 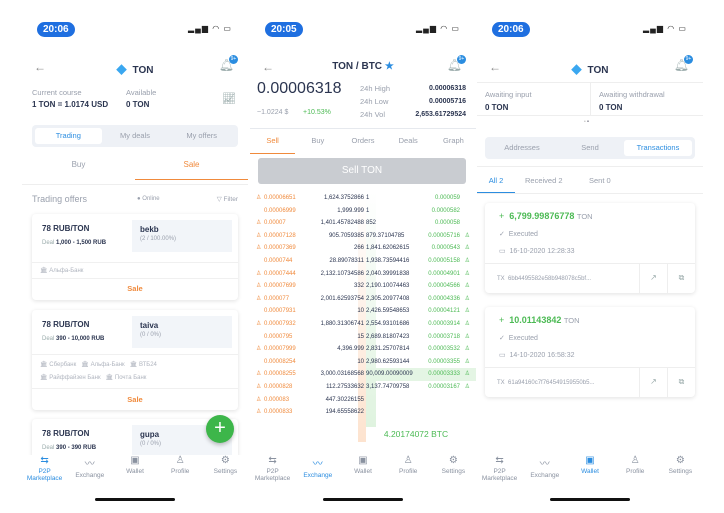 I want to click on sell-price: 0.00006999, so click(x=280, y=210).